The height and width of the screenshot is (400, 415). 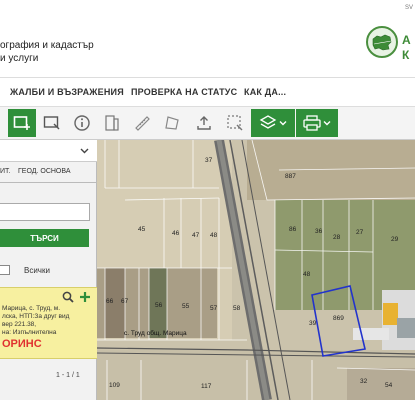 I want to click on plot-label: 37, so click(x=209, y=160).